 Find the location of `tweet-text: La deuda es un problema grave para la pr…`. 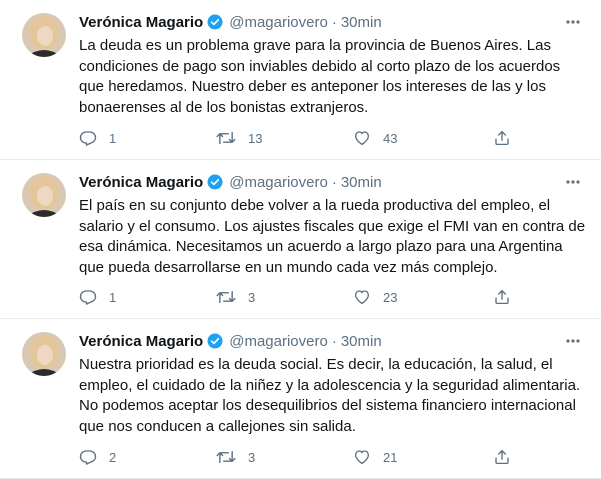

tweet-text: La deuda es un problema grave para la pr… is located at coordinates (329, 77).